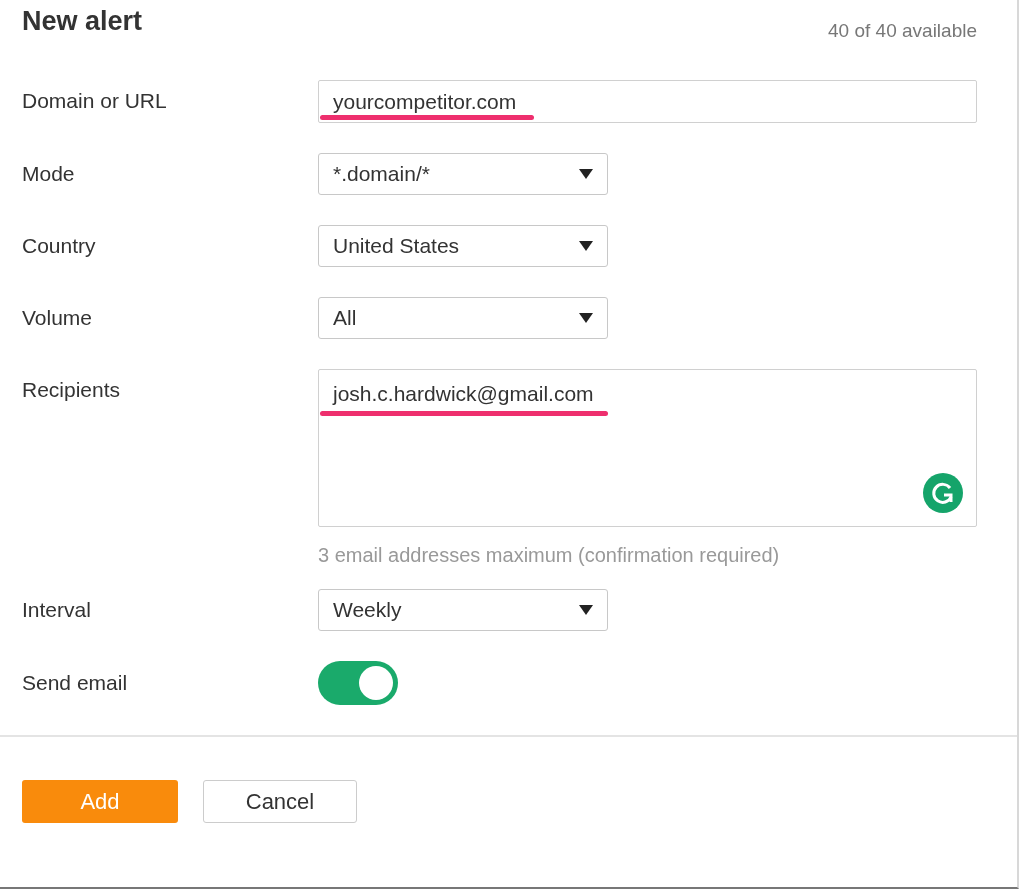 The image size is (1024, 891). Describe the element at coordinates (95, 101) in the screenshot. I see `field-label: Domain or URL` at that location.